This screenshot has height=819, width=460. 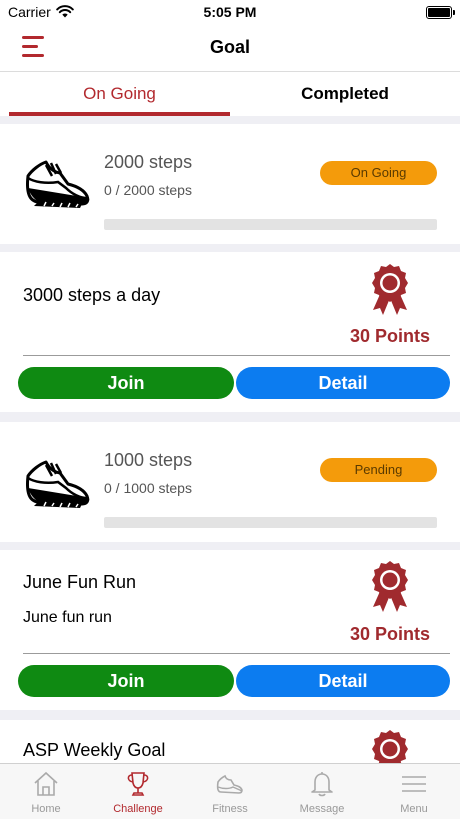 What do you see at coordinates (414, 784) in the screenshot?
I see `menu-icon` at bounding box center [414, 784].